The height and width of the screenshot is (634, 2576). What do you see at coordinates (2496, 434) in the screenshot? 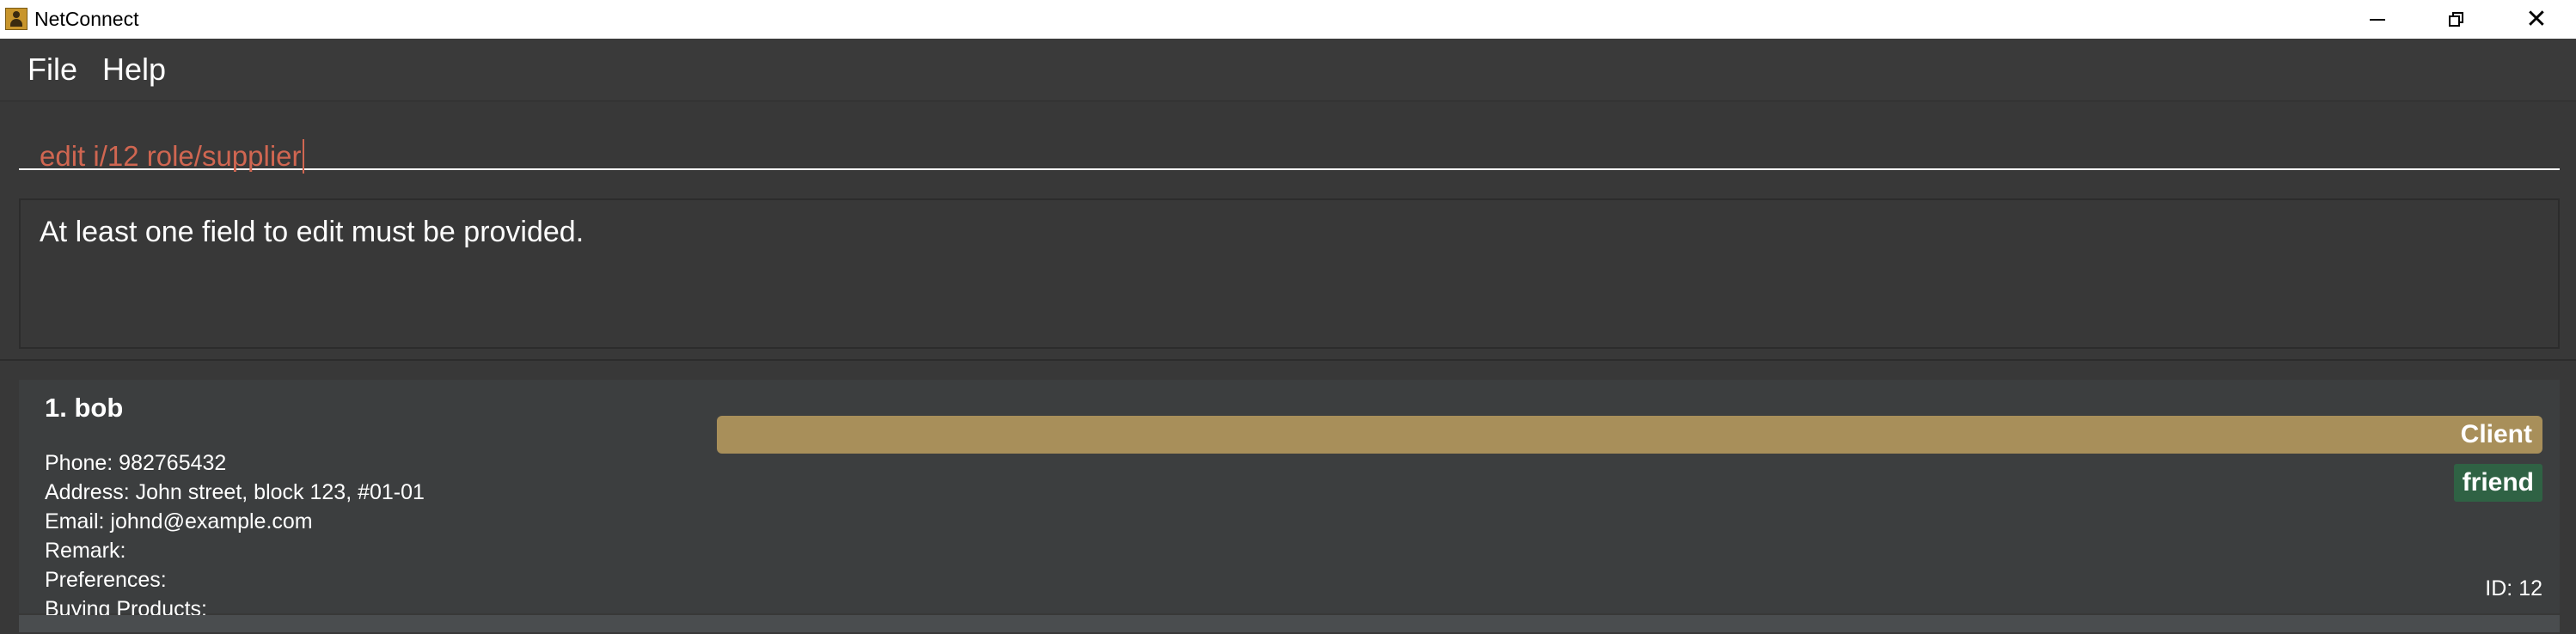
I see `role-label: Client` at bounding box center [2496, 434].